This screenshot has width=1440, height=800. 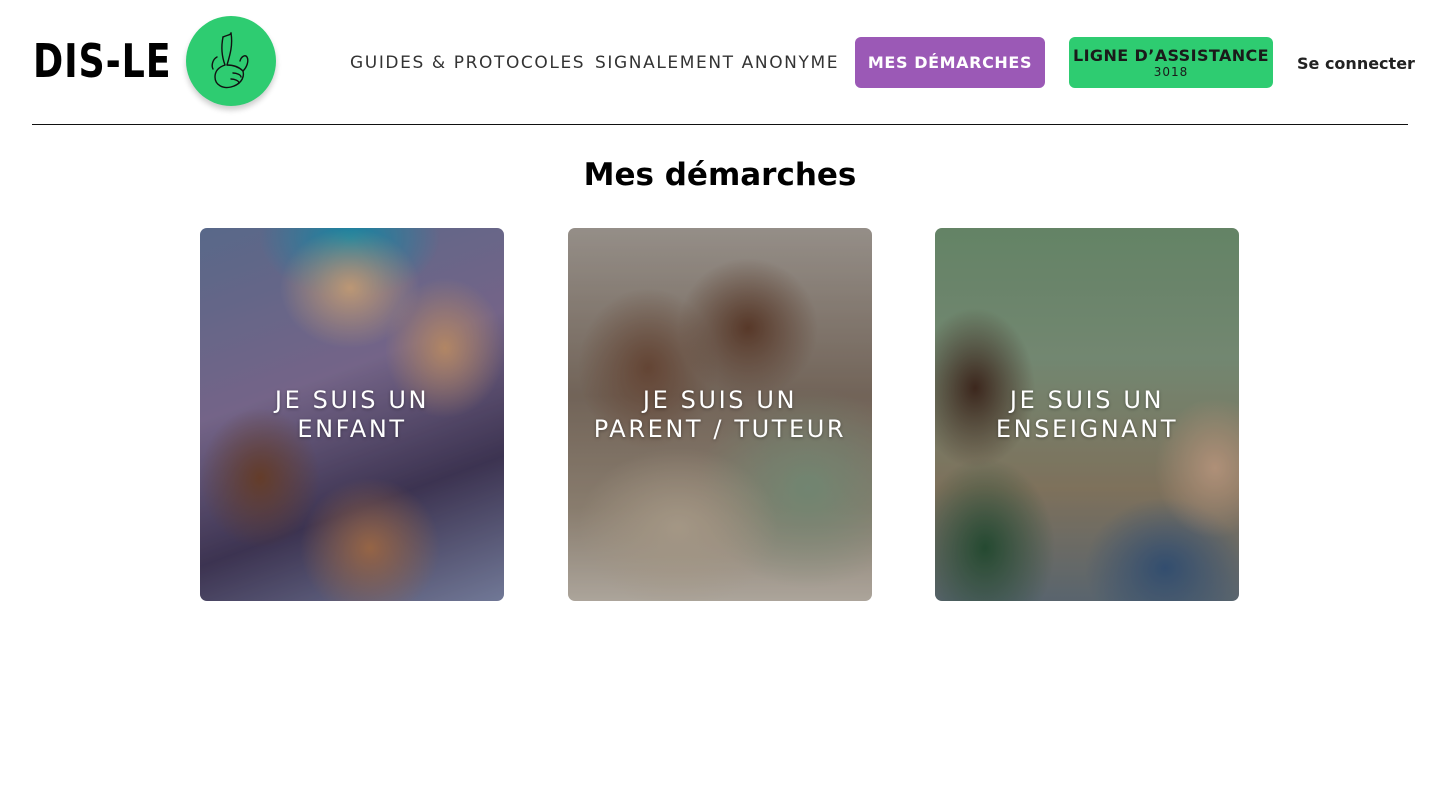 What do you see at coordinates (231, 61) in the screenshot?
I see `crossed-fingers-icon` at bounding box center [231, 61].